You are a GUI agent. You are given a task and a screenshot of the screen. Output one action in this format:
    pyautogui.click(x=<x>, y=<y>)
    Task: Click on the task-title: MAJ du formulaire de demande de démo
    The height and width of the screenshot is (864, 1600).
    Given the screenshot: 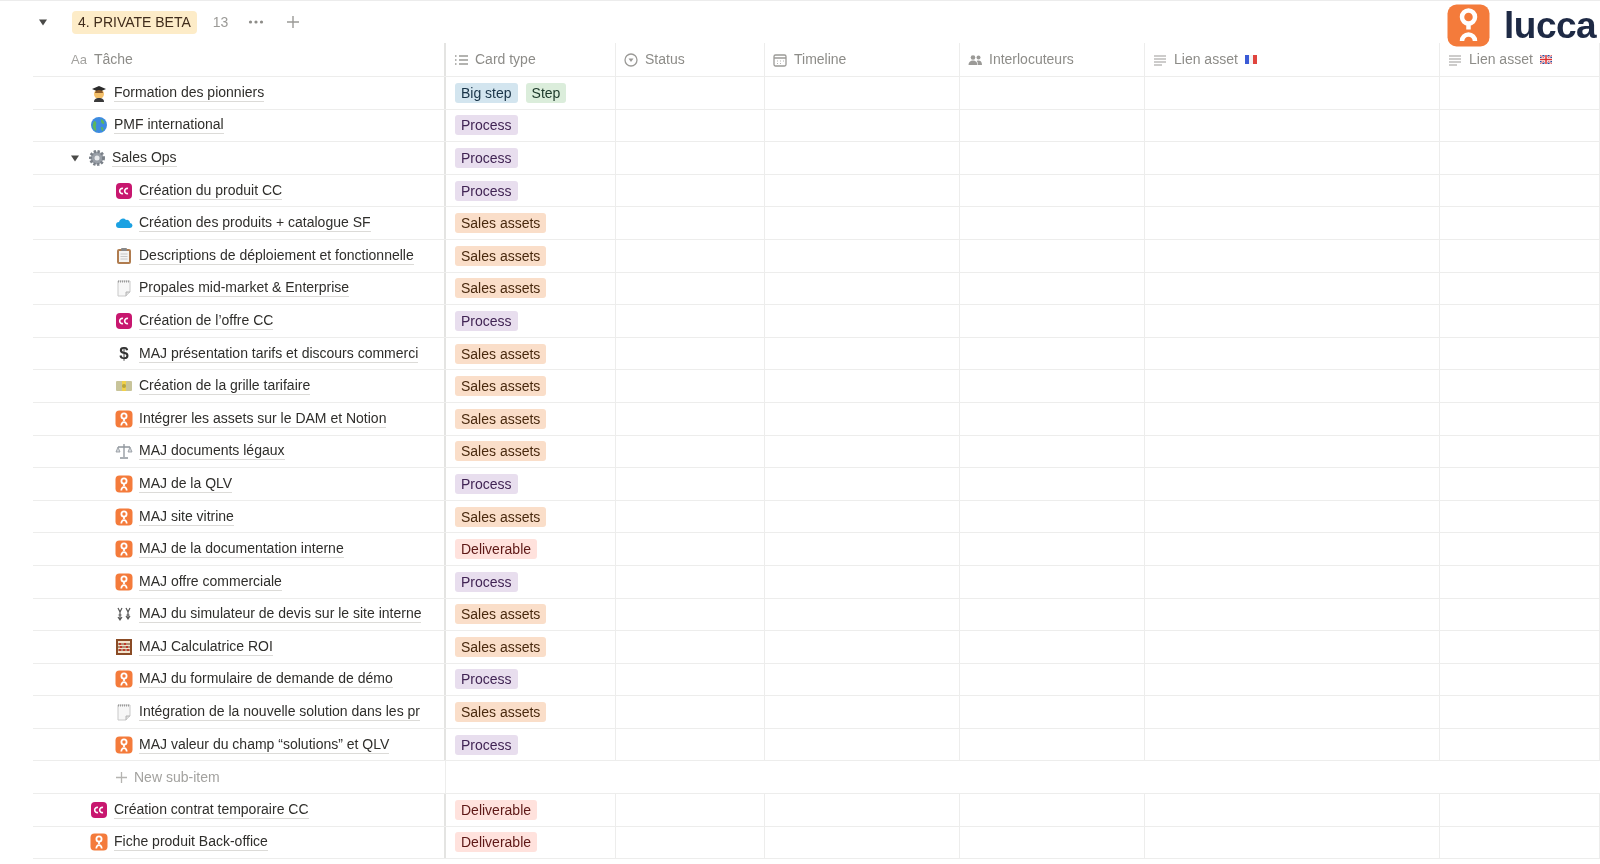 What is the action you would take?
    pyautogui.click(x=266, y=679)
    